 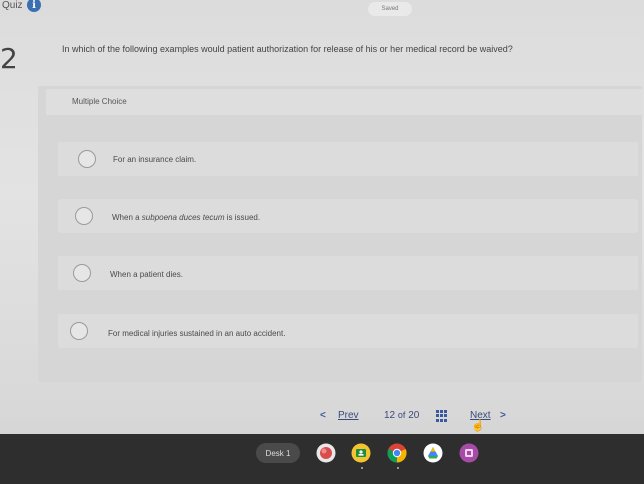 I want to click on answer-option-label: For an insurance claim., so click(x=154, y=159).